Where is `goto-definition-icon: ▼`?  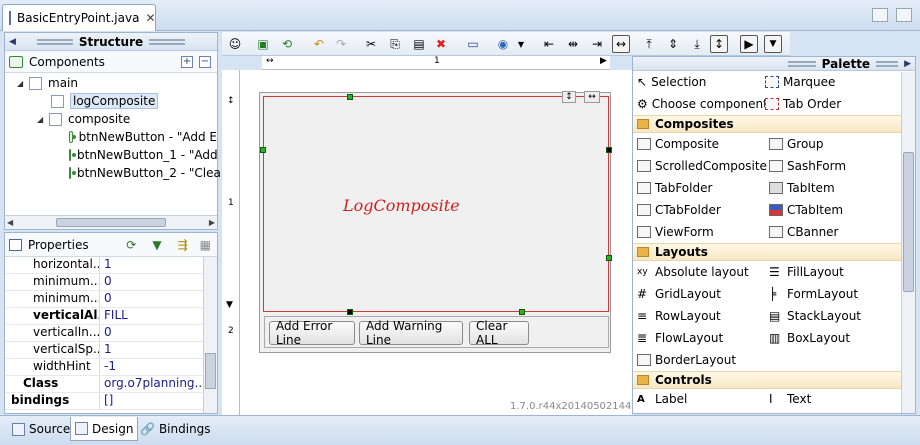
goto-definition-icon: ▼ is located at coordinates (156, 245).